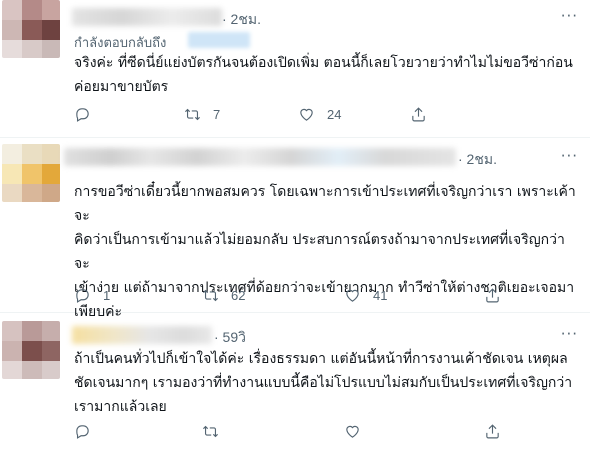 Image resolution: width=590 pixels, height=450 pixels. Describe the element at coordinates (219, 40) in the screenshot. I see `replying-to-handle-blurred` at that location.